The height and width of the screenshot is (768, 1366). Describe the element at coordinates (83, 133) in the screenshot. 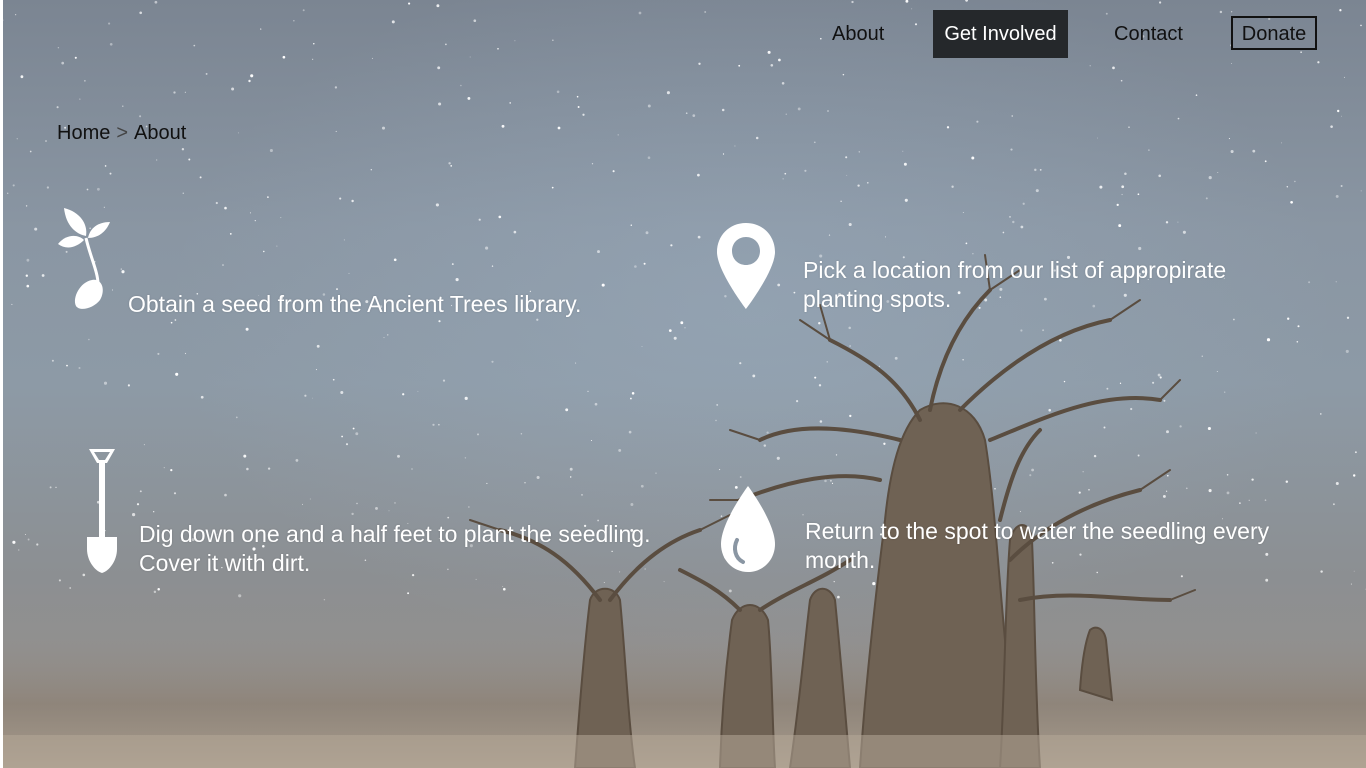

I see `breadcrumb-home-link: Home` at that location.